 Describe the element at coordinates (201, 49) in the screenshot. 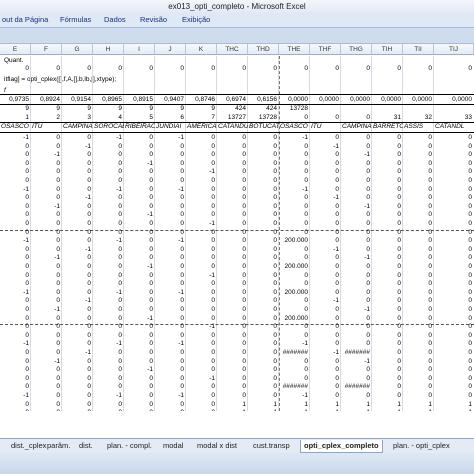

I see `column-header: K` at that location.